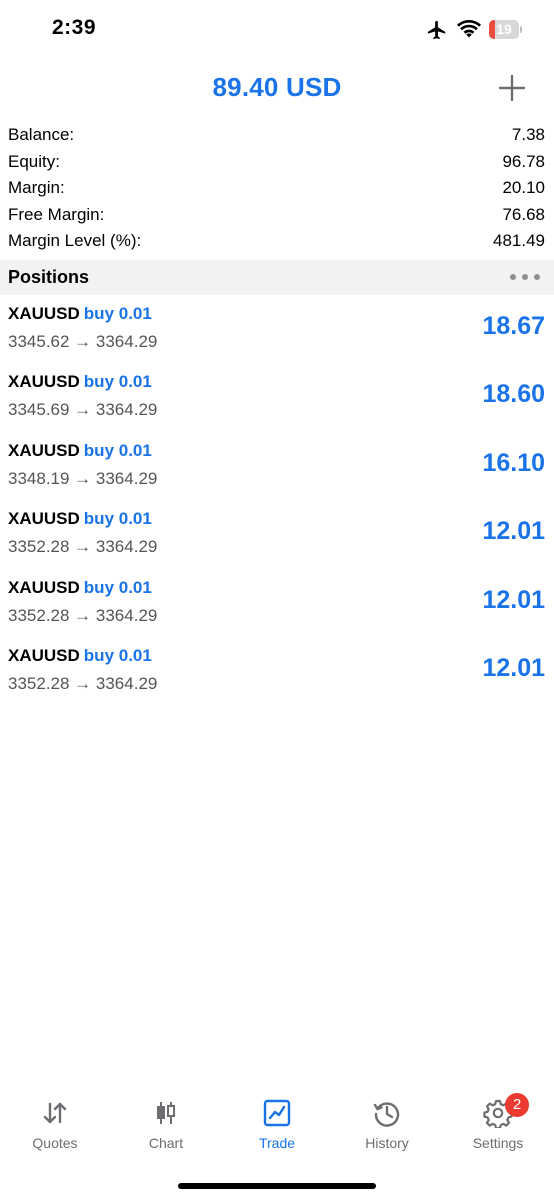 This screenshot has width=554, height=1200. Describe the element at coordinates (83, 478) in the screenshot. I see `position-prices: 3348.19 → 3364.29` at that location.